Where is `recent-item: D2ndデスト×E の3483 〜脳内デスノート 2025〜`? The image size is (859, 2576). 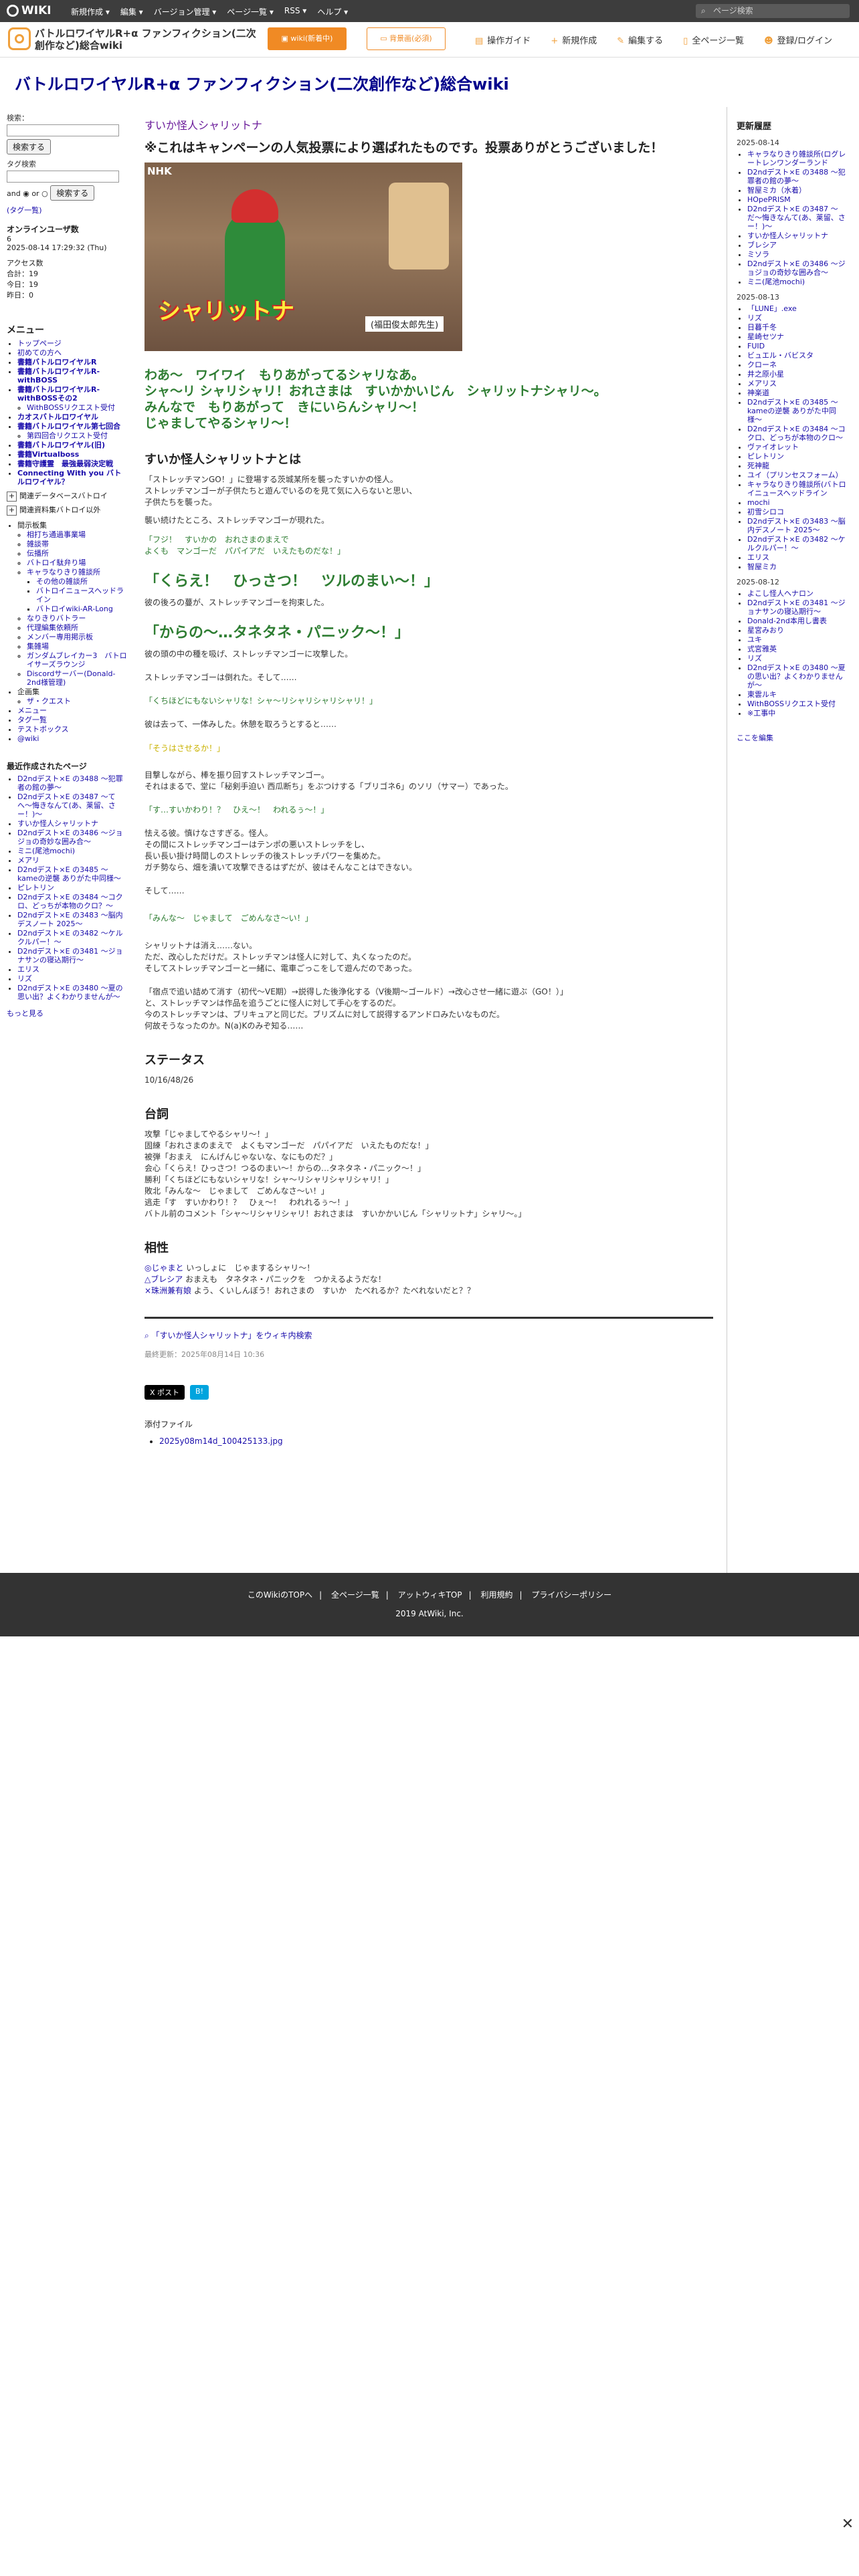
recent-item: D2ndデスト×E の3483 〜脳内デスノート 2025〜 is located at coordinates (72, 919).